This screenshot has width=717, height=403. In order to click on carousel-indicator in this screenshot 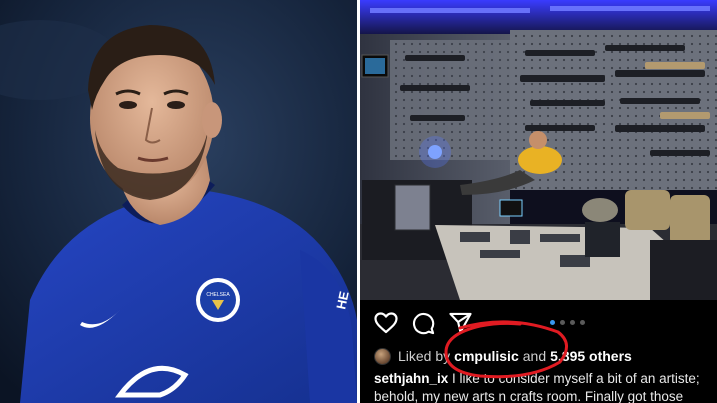, I will do `click(567, 322)`.